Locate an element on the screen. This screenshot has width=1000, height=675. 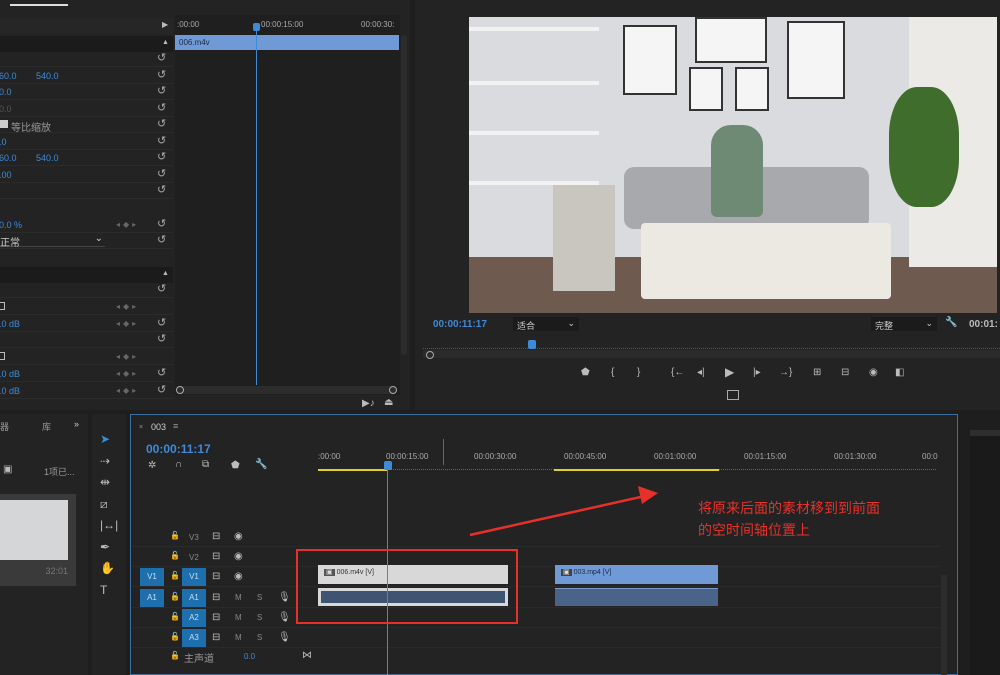
track-target: A1 is located at coordinates (194, 598).